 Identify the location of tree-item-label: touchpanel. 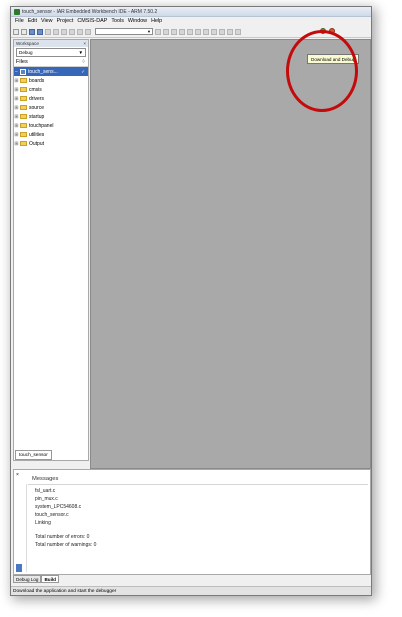
(41, 125).